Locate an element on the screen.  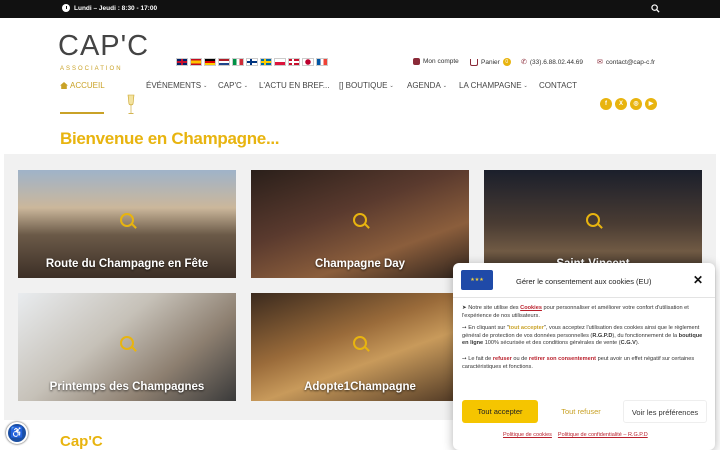
nav-contact: CONTACT is located at coordinates (559, 85).